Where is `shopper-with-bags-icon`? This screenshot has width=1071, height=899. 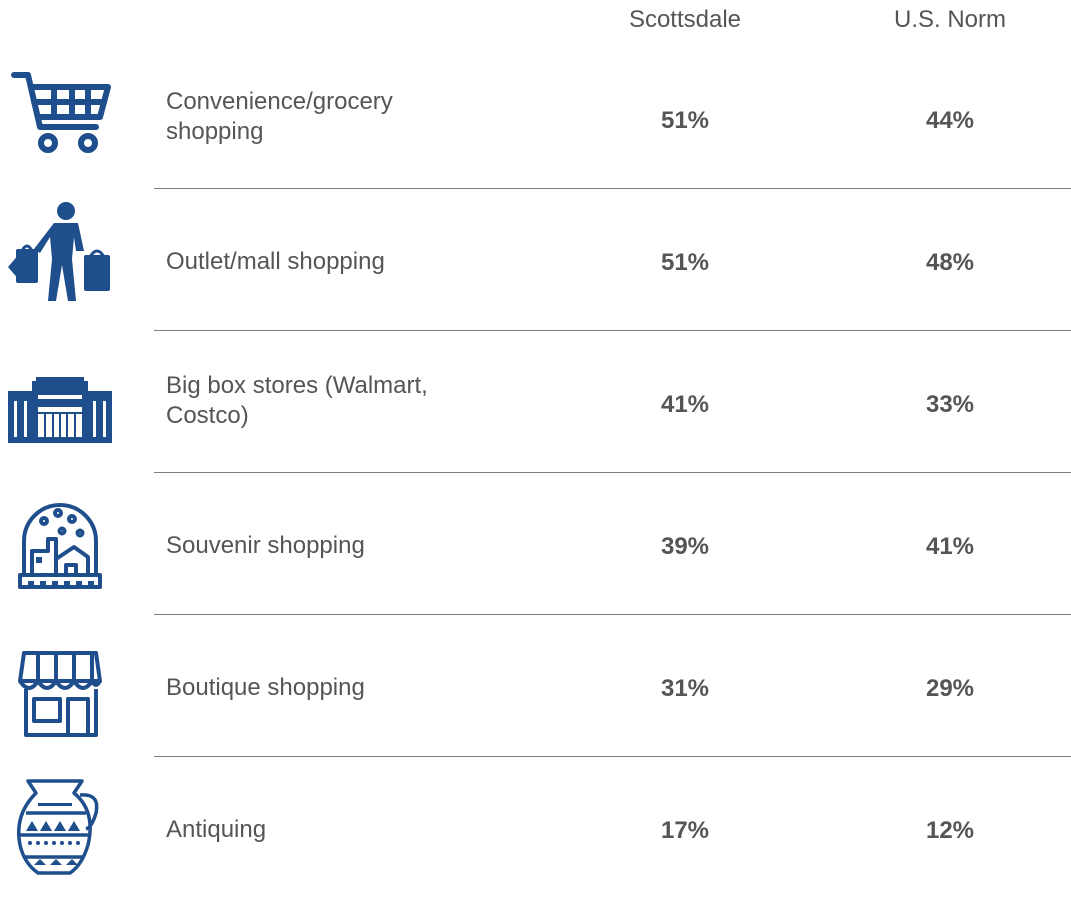 shopper-with-bags-icon is located at coordinates (60, 249).